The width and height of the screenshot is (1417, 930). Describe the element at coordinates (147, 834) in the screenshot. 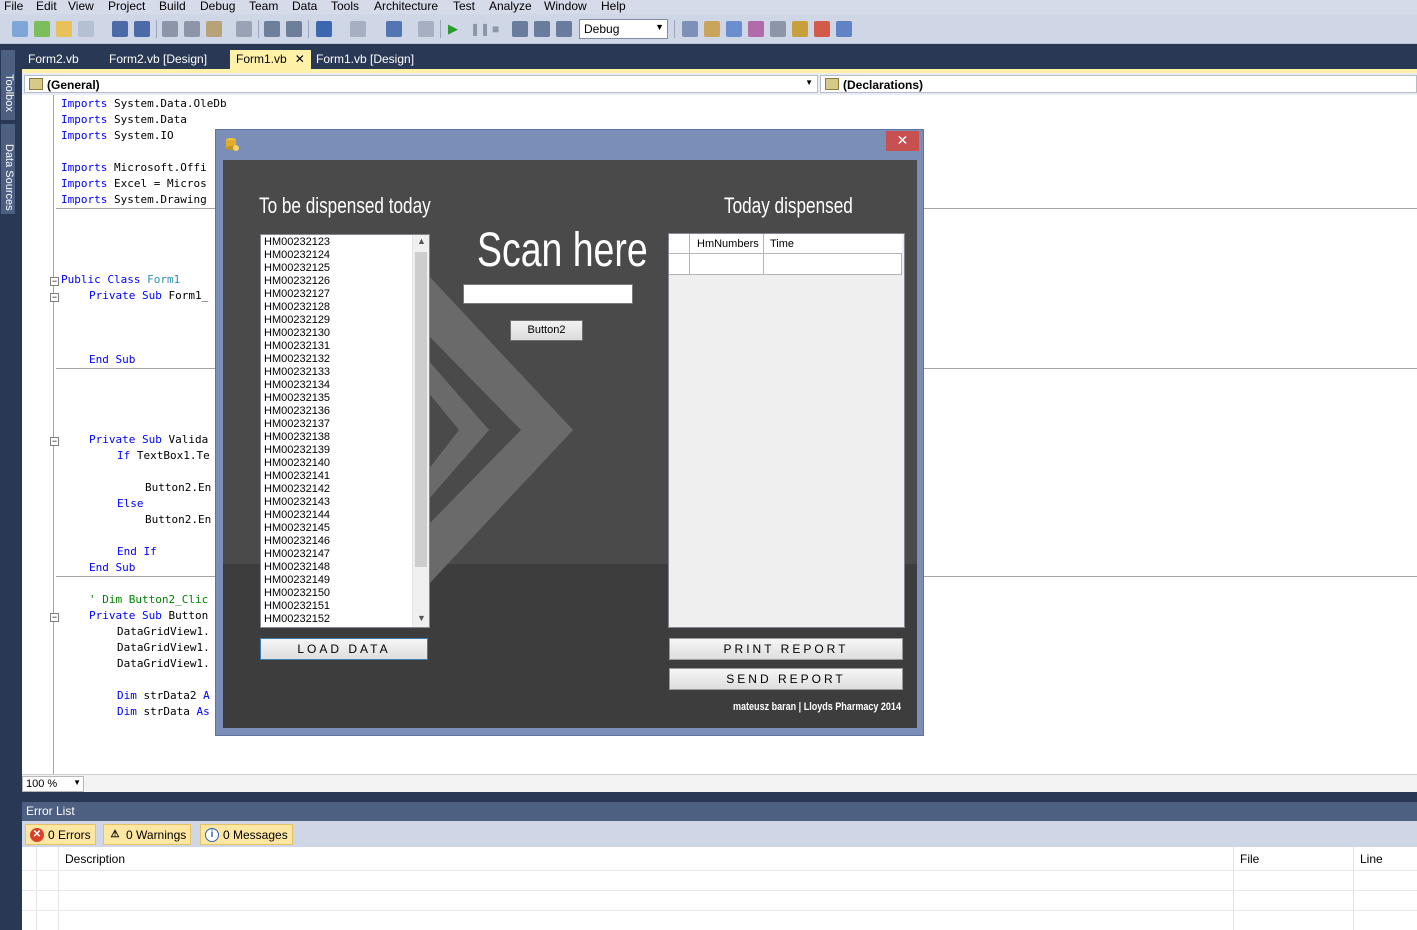

I see `warnings-filter-button: ⚠ 0 Warnings` at that location.